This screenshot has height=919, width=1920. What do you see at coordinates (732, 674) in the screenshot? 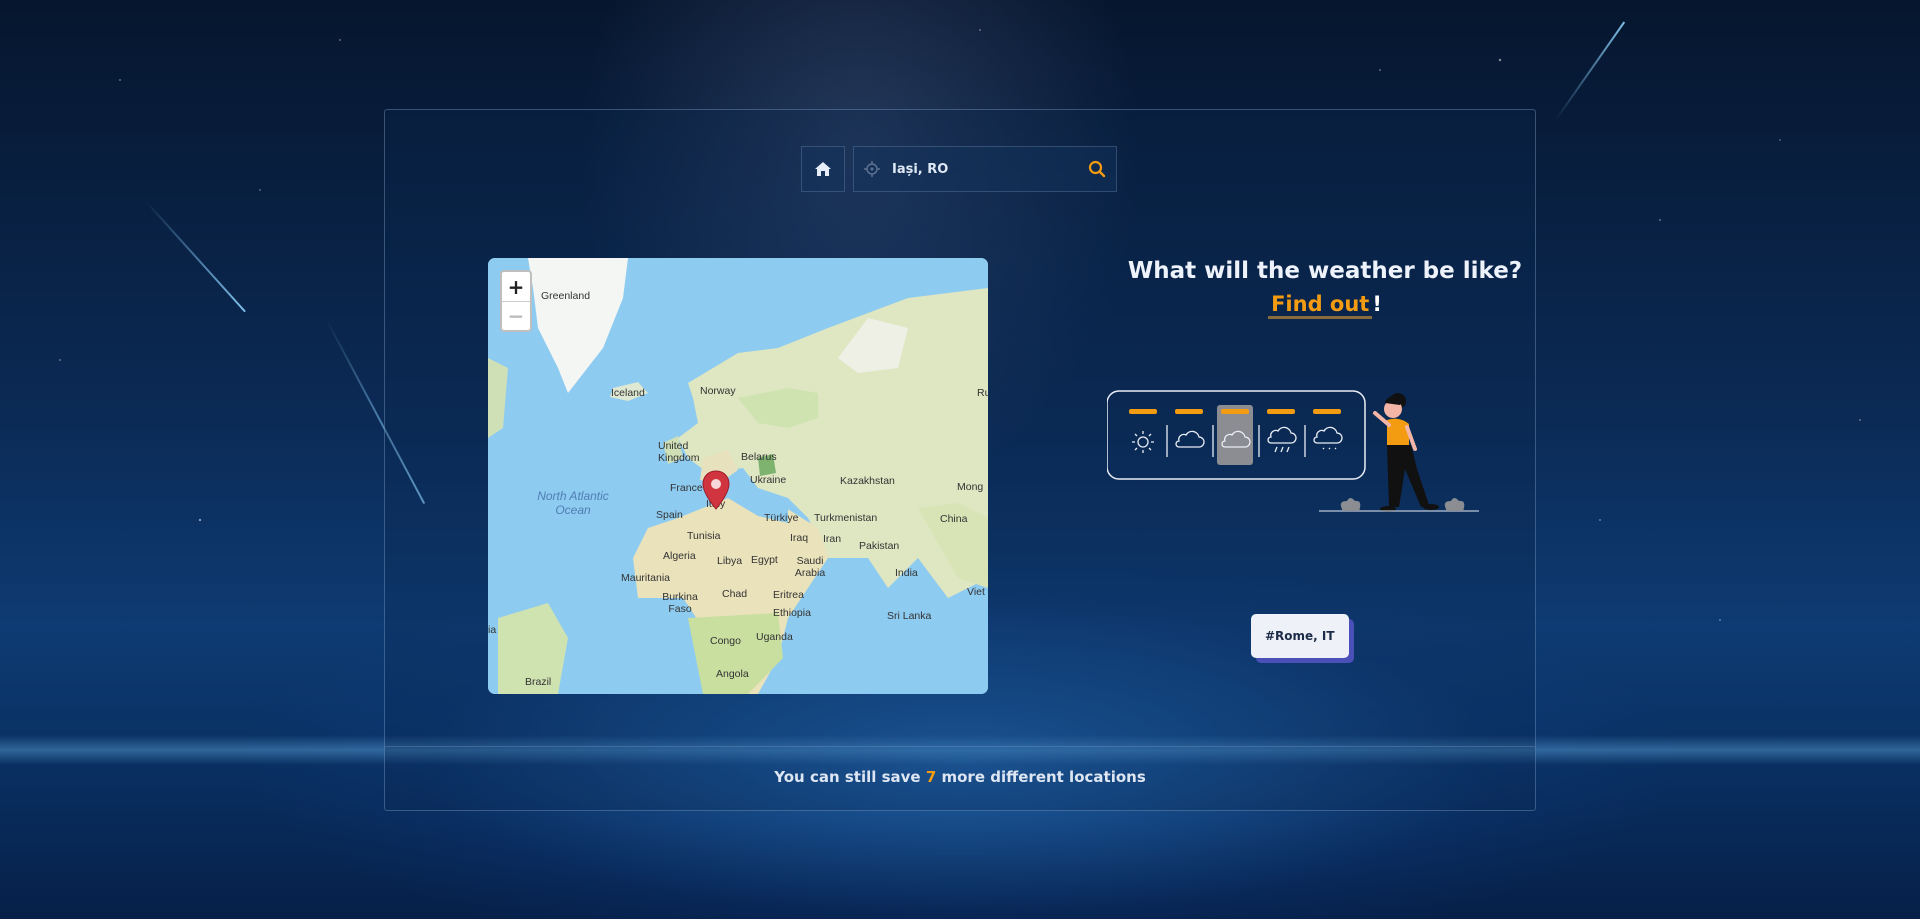
I see `map-label: Angola` at bounding box center [732, 674].